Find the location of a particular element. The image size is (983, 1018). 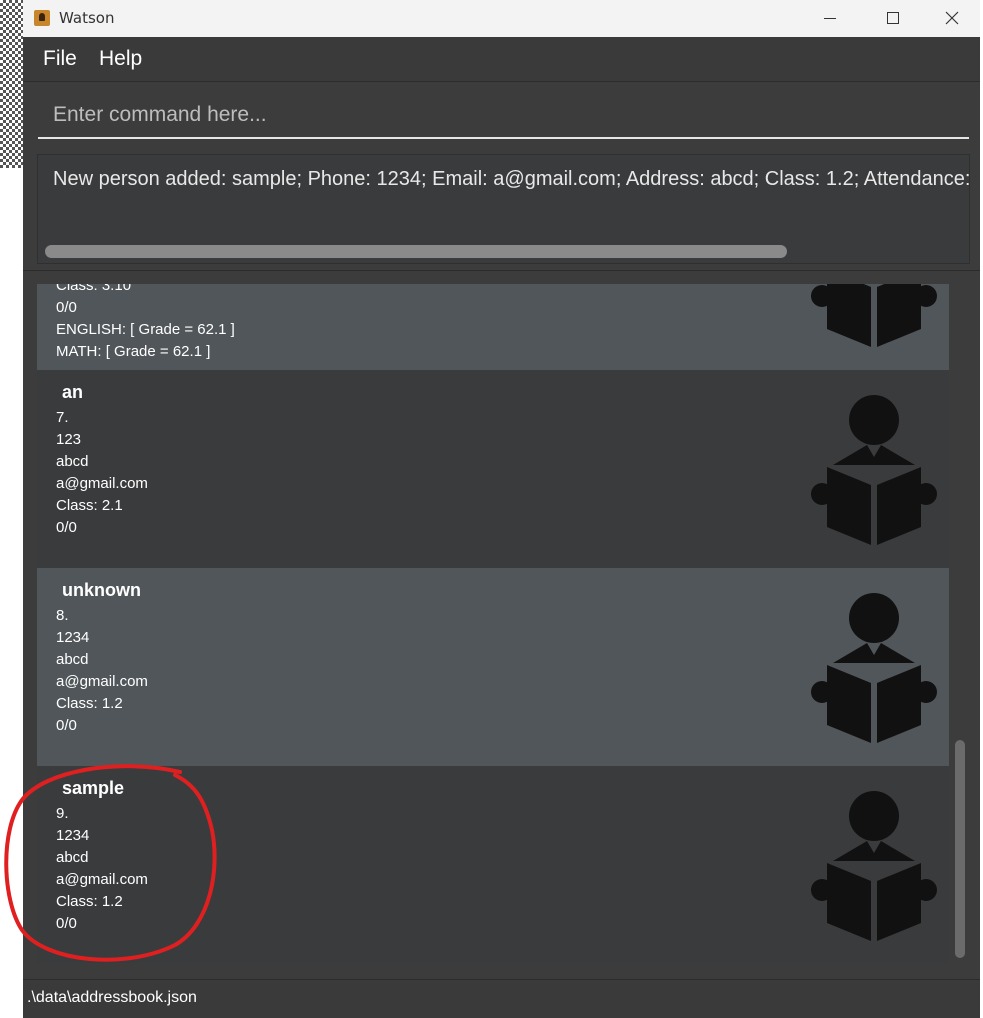

card-class: Class: 3.10 is located at coordinates (94, 289).